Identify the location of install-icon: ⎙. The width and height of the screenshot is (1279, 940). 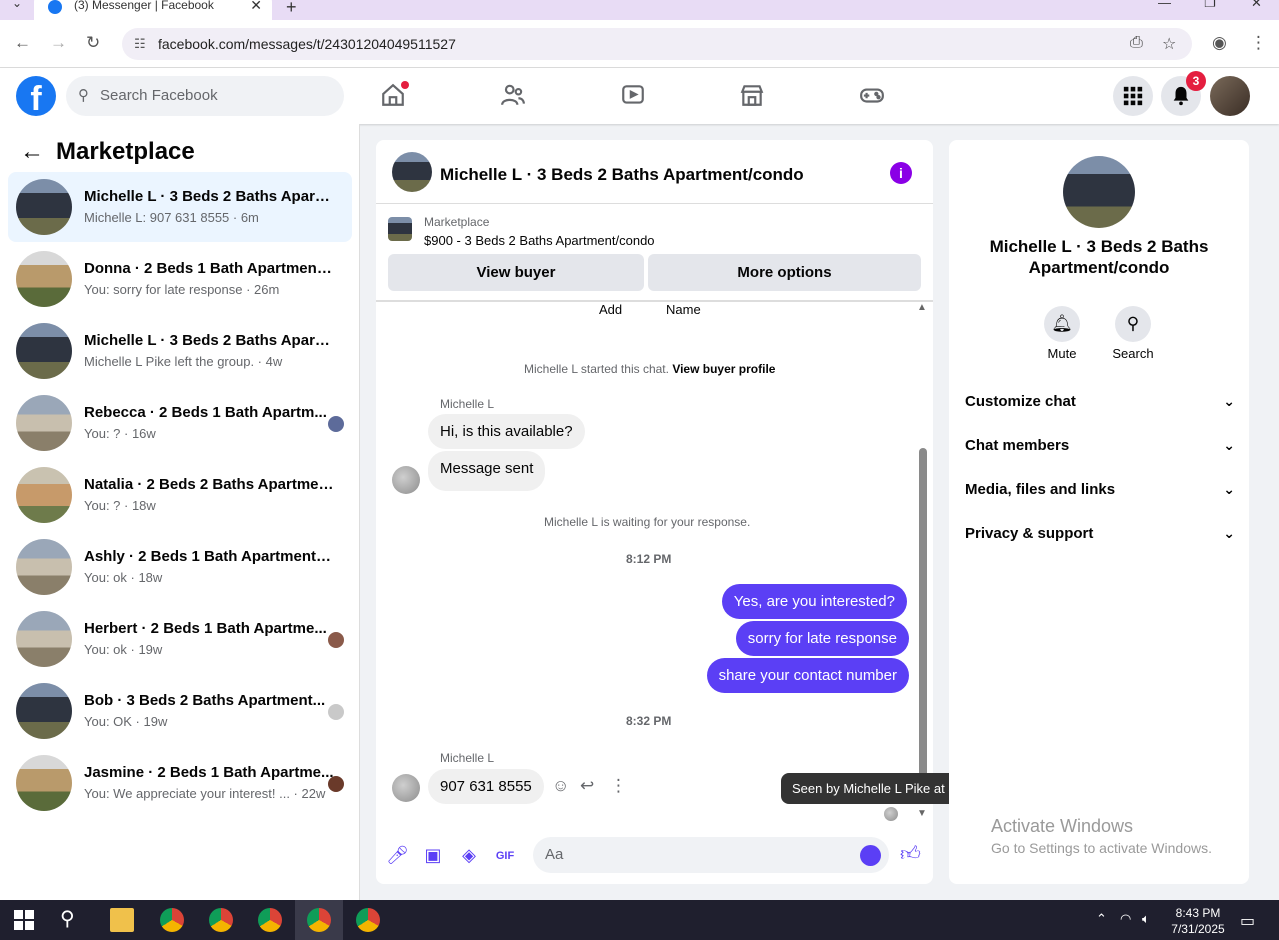
(1136, 43).